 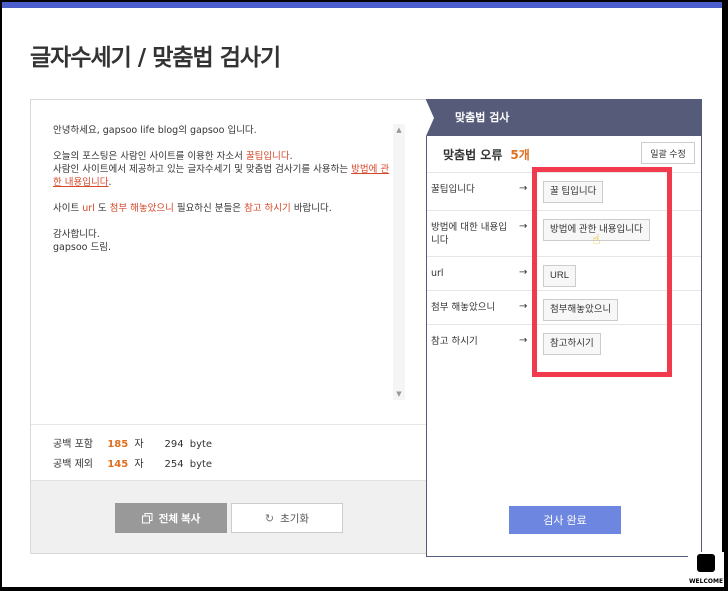 What do you see at coordinates (565, 520) in the screenshot?
I see `check-done-button: 검사 완료` at bounding box center [565, 520].